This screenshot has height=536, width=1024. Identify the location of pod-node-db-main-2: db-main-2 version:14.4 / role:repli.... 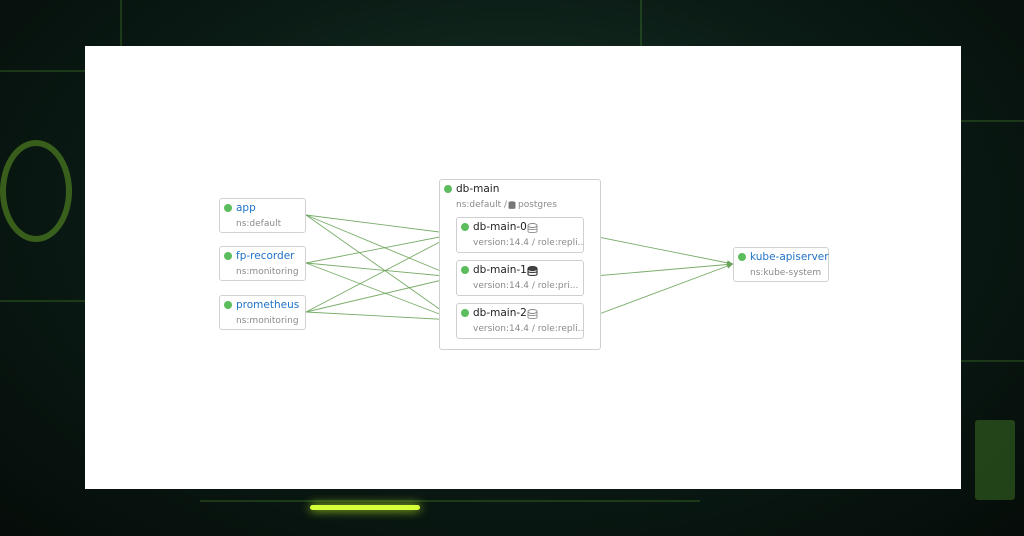
(520, 321).